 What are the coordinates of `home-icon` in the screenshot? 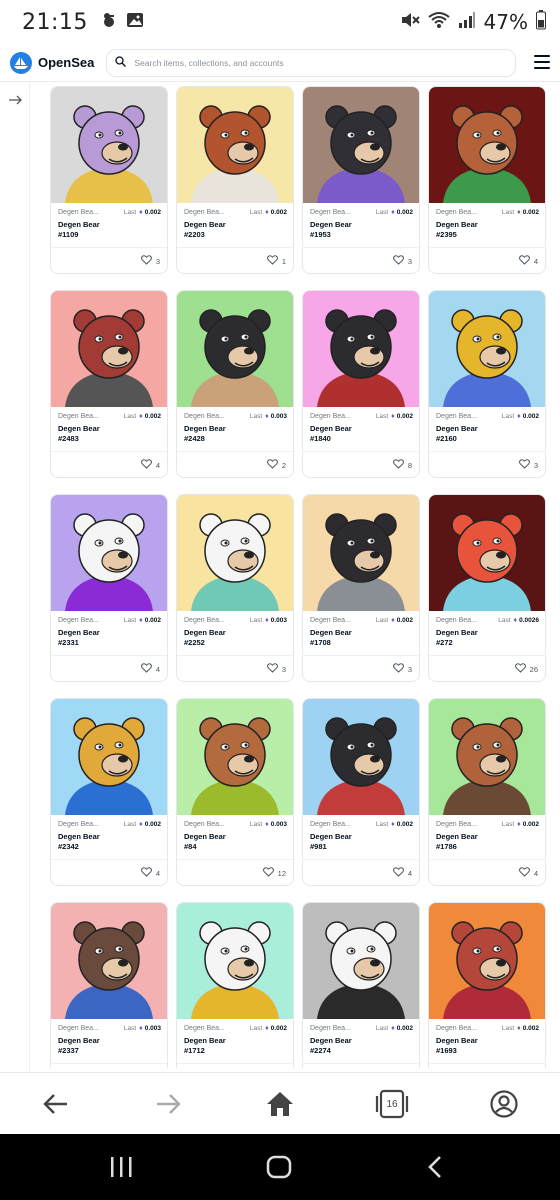 It's located at (280, 1104).